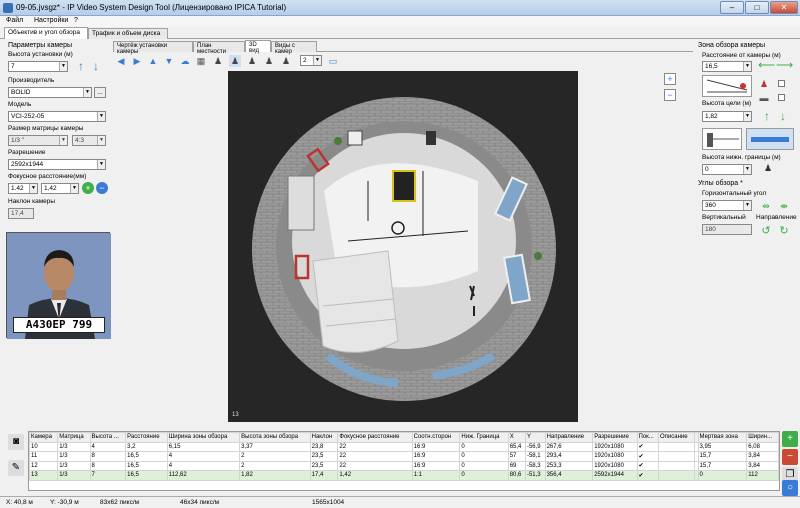 This screenshot has width=800, height=508. Describe the element at coordinates (46, 33) in the screenshot. I see `tab-lens: Объектив и угол обзора` at that location.